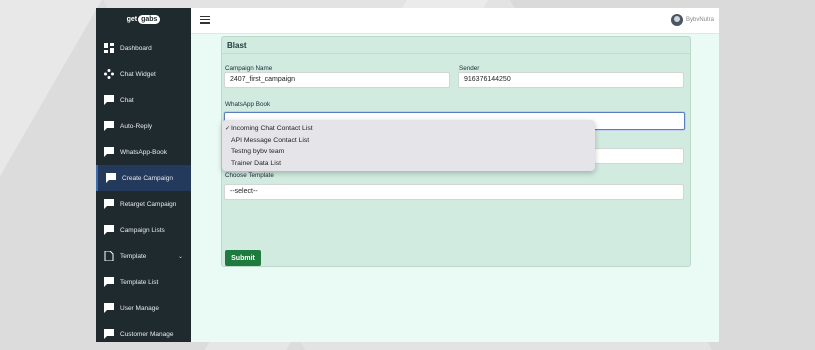  I want to click on sidebar-item-template-list: Template List, so click(143, 282).